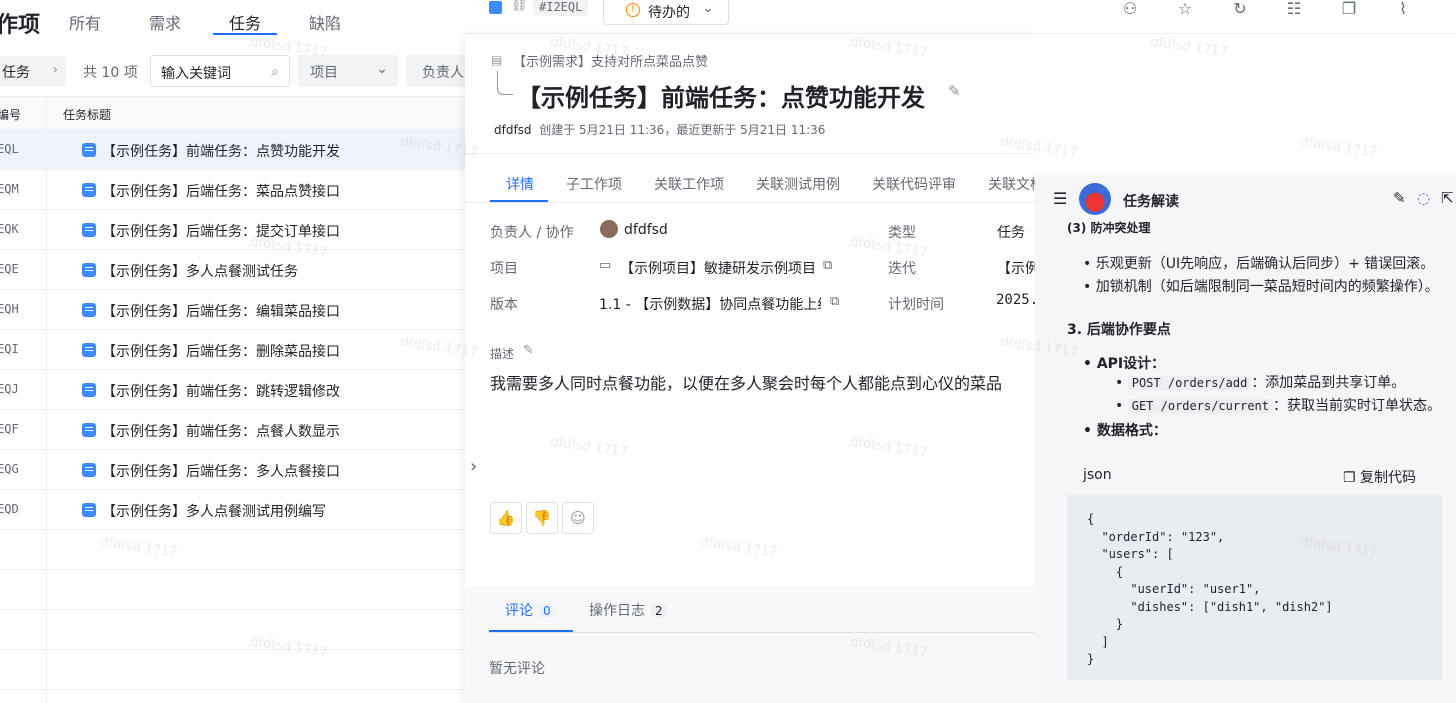 This screenshot has width=1456, height=703. What do you see at coordinates (750, 644) in the screenshot?
I see `comment-section: 评论 0 操作日志 2 暂无评论` at bounding box center [750, 644].